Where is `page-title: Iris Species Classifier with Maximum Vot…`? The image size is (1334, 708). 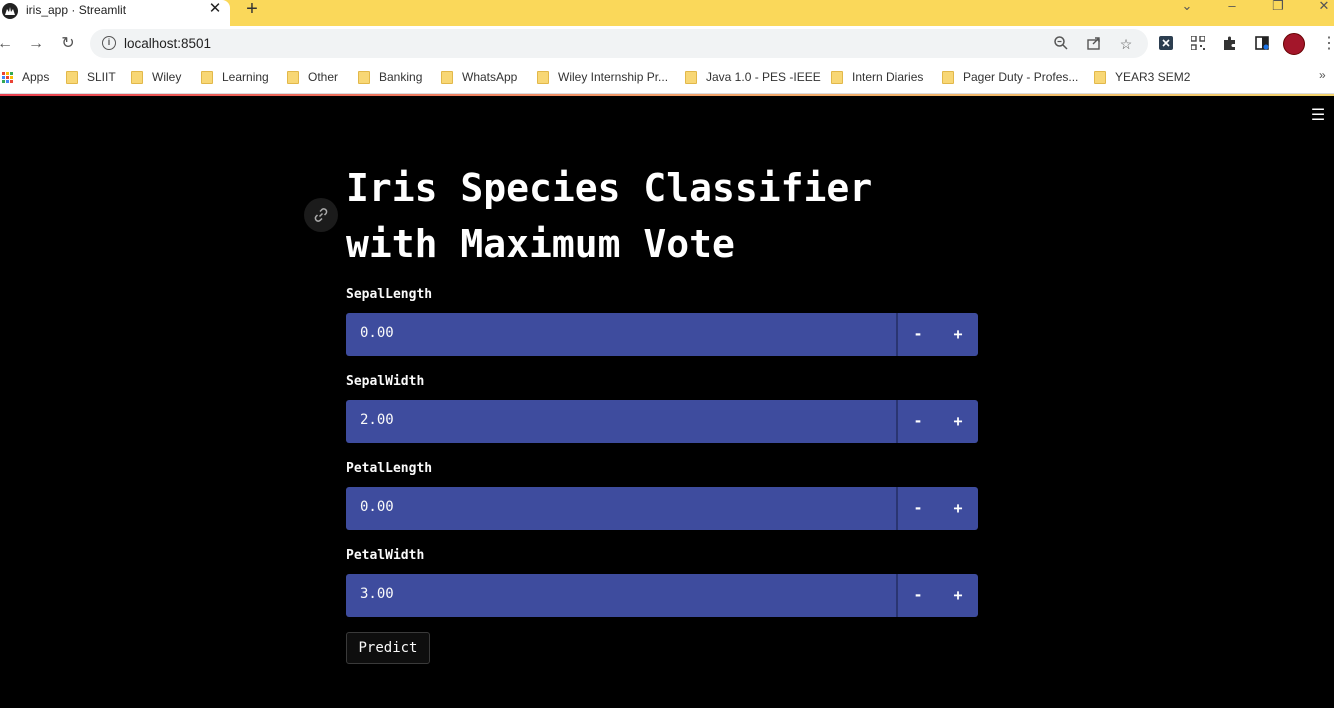 page-title: Iris Species Classifier with Maximum Vot… is located at coordinates (609, 216).